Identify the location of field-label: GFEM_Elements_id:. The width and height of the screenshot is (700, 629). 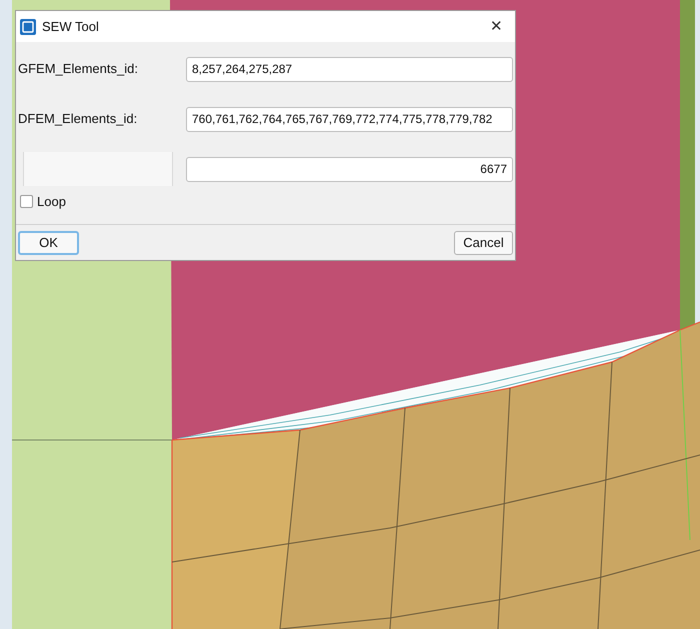
(78, 69).